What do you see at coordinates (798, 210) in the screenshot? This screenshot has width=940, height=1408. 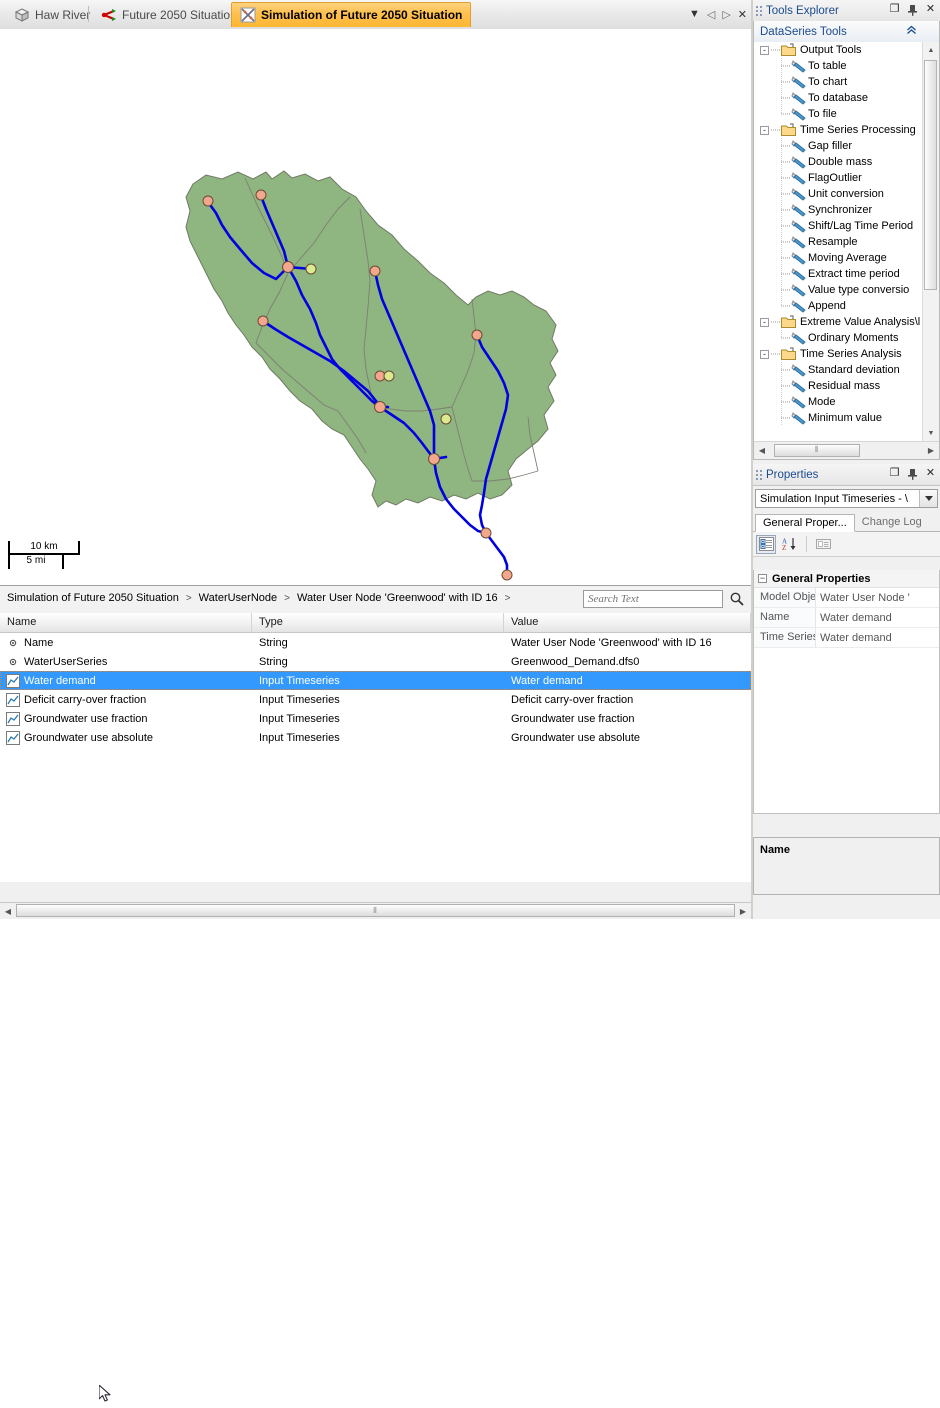 I see `wrench-icon` at bounding box center [798, 210].